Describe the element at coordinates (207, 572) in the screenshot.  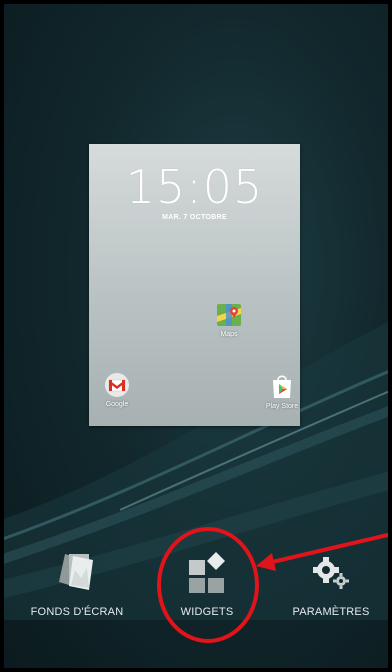
I see `widgets-icon` at that location.